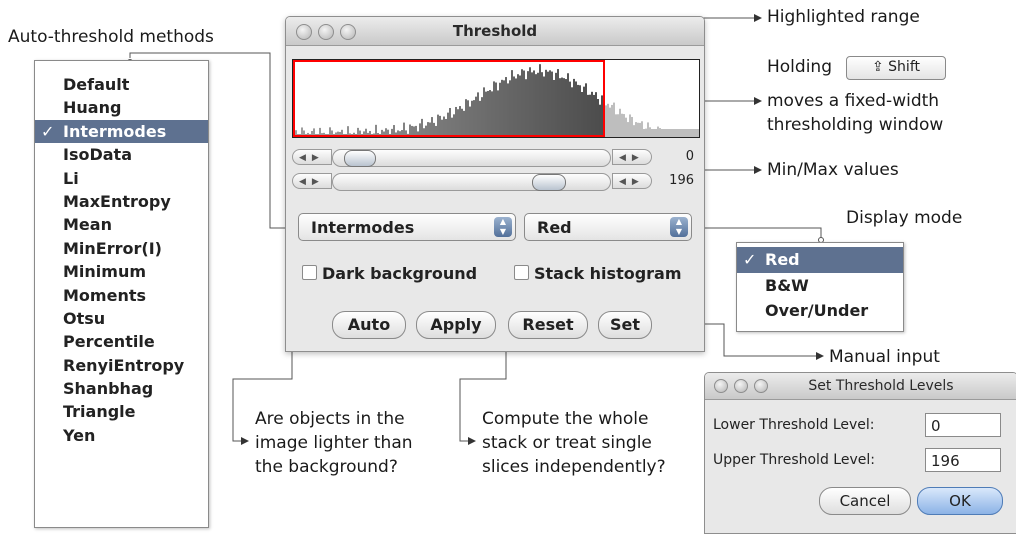 The image size is (1016, 534). I want to click on threshold-titlebar: Threshold, so click(495, 31).